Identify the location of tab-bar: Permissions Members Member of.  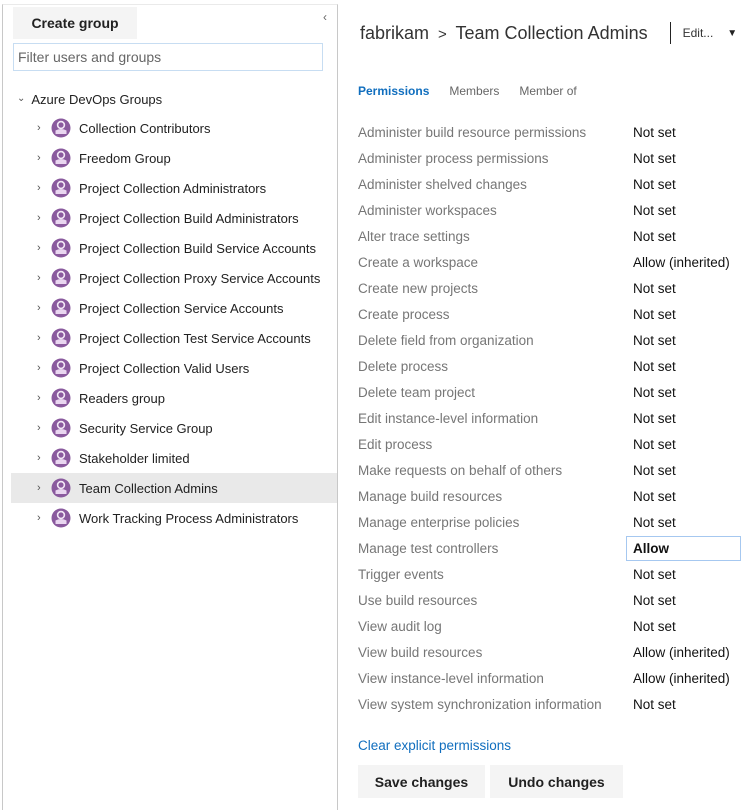
(477, 91).